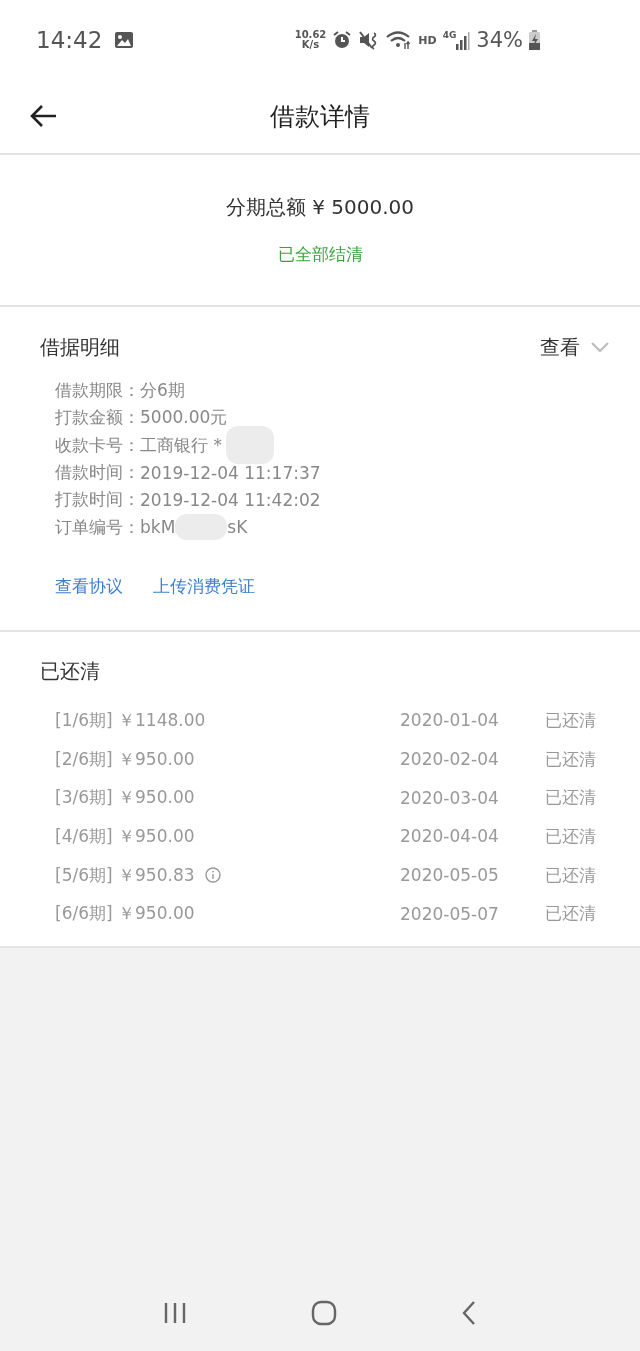 Image resolution: width=640 pixels, height=1351 pixels. I want to click on signal-icon, so click(463, 40).